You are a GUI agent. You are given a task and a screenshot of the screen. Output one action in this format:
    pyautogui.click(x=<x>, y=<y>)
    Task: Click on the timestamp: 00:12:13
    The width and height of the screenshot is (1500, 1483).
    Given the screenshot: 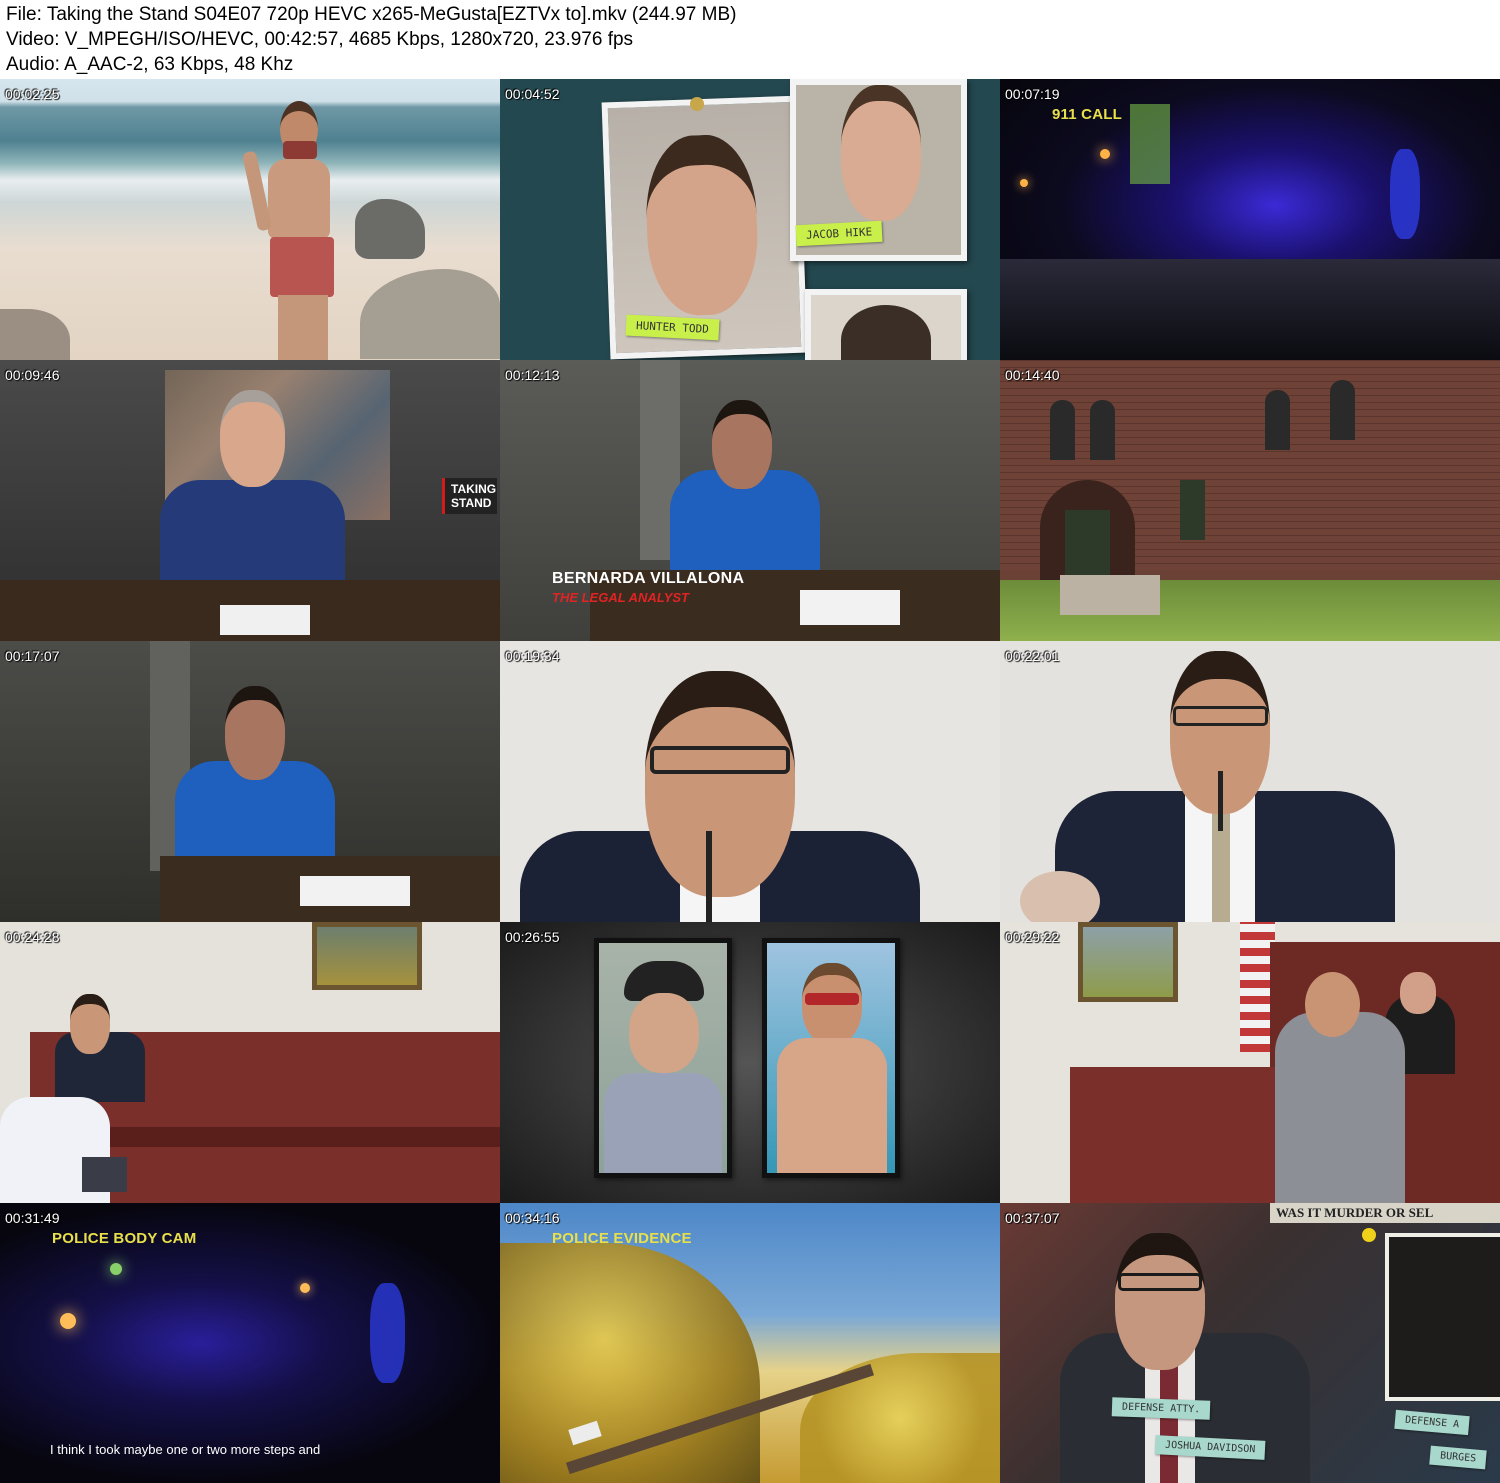 What is the action you would take?
    pyautogui.click(x=532, y=375)
    